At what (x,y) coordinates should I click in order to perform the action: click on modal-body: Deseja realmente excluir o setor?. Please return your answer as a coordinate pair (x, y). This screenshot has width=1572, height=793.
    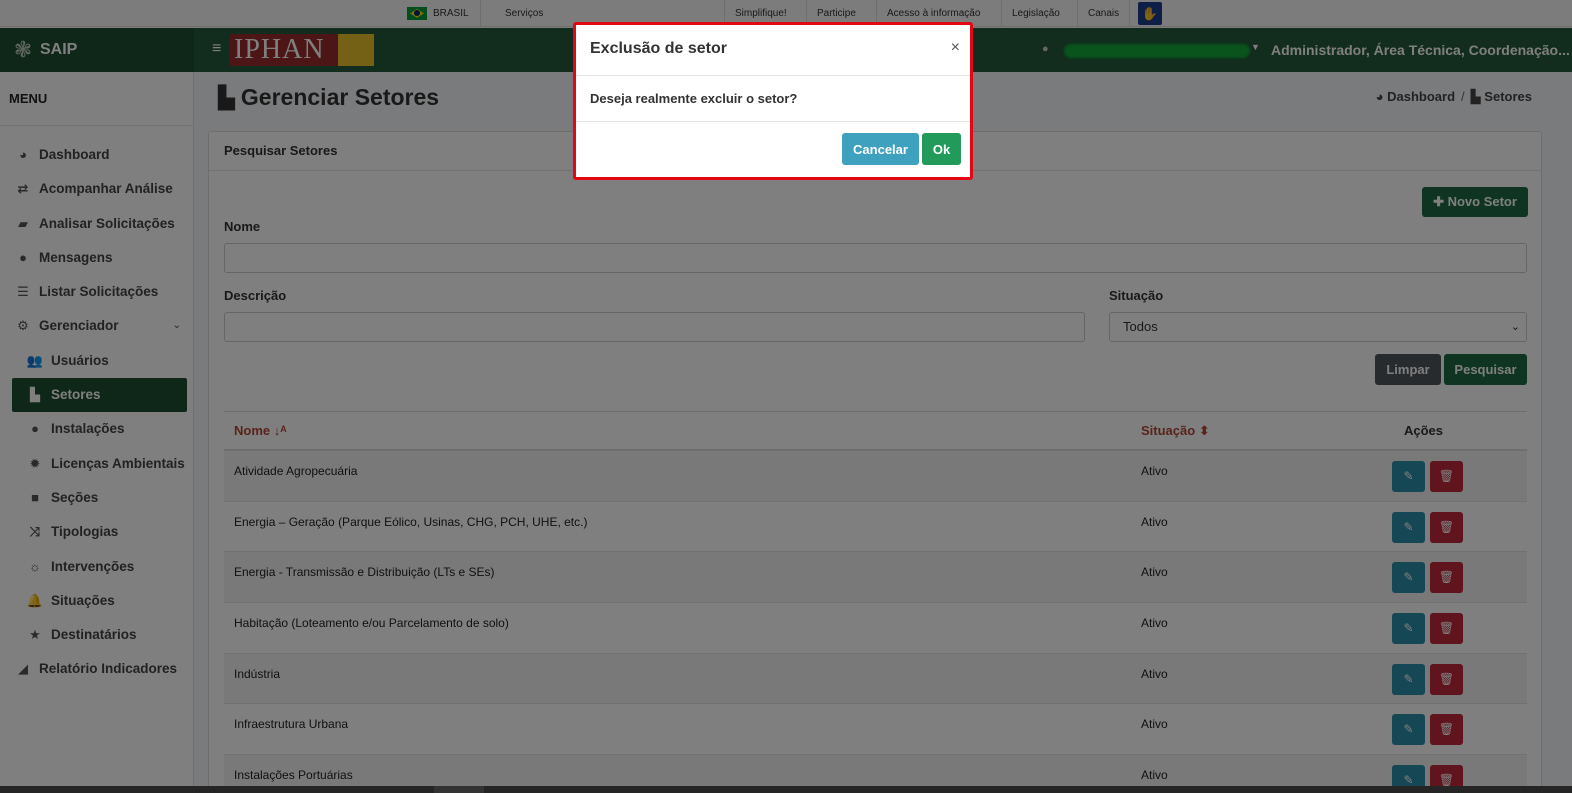
    Looking at the image, I should click on (773, 99).